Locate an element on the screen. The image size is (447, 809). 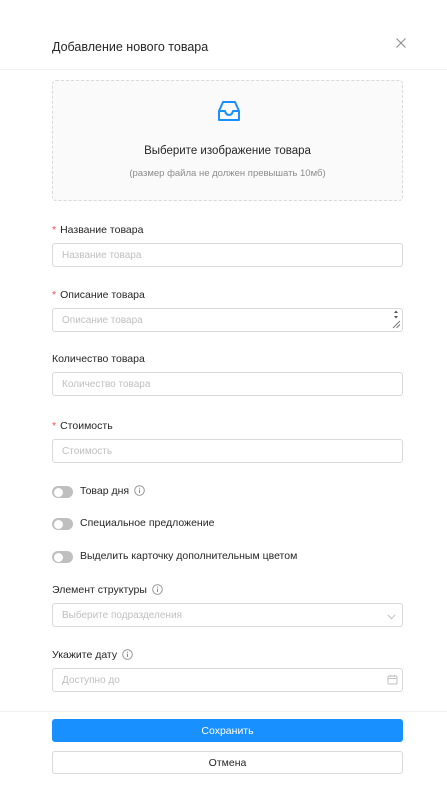
inbox-icon is located at coordinates (229, 111).